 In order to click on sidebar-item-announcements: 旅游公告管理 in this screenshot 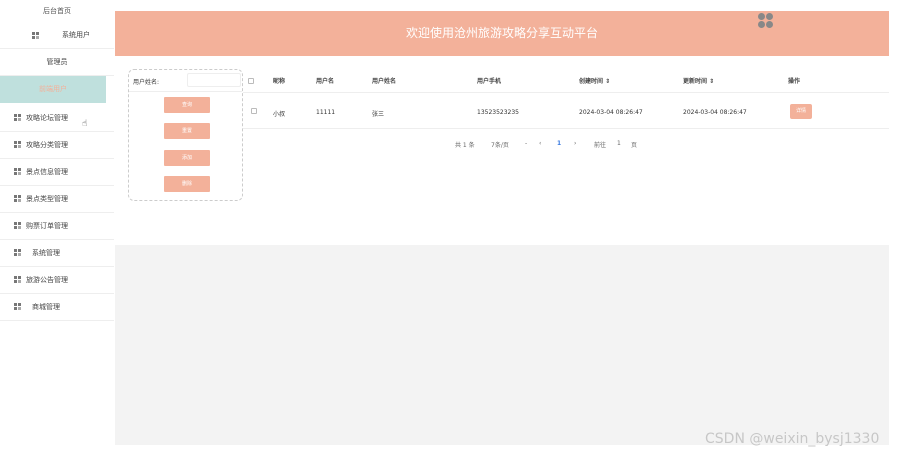, I will do `click(57, 280)`.